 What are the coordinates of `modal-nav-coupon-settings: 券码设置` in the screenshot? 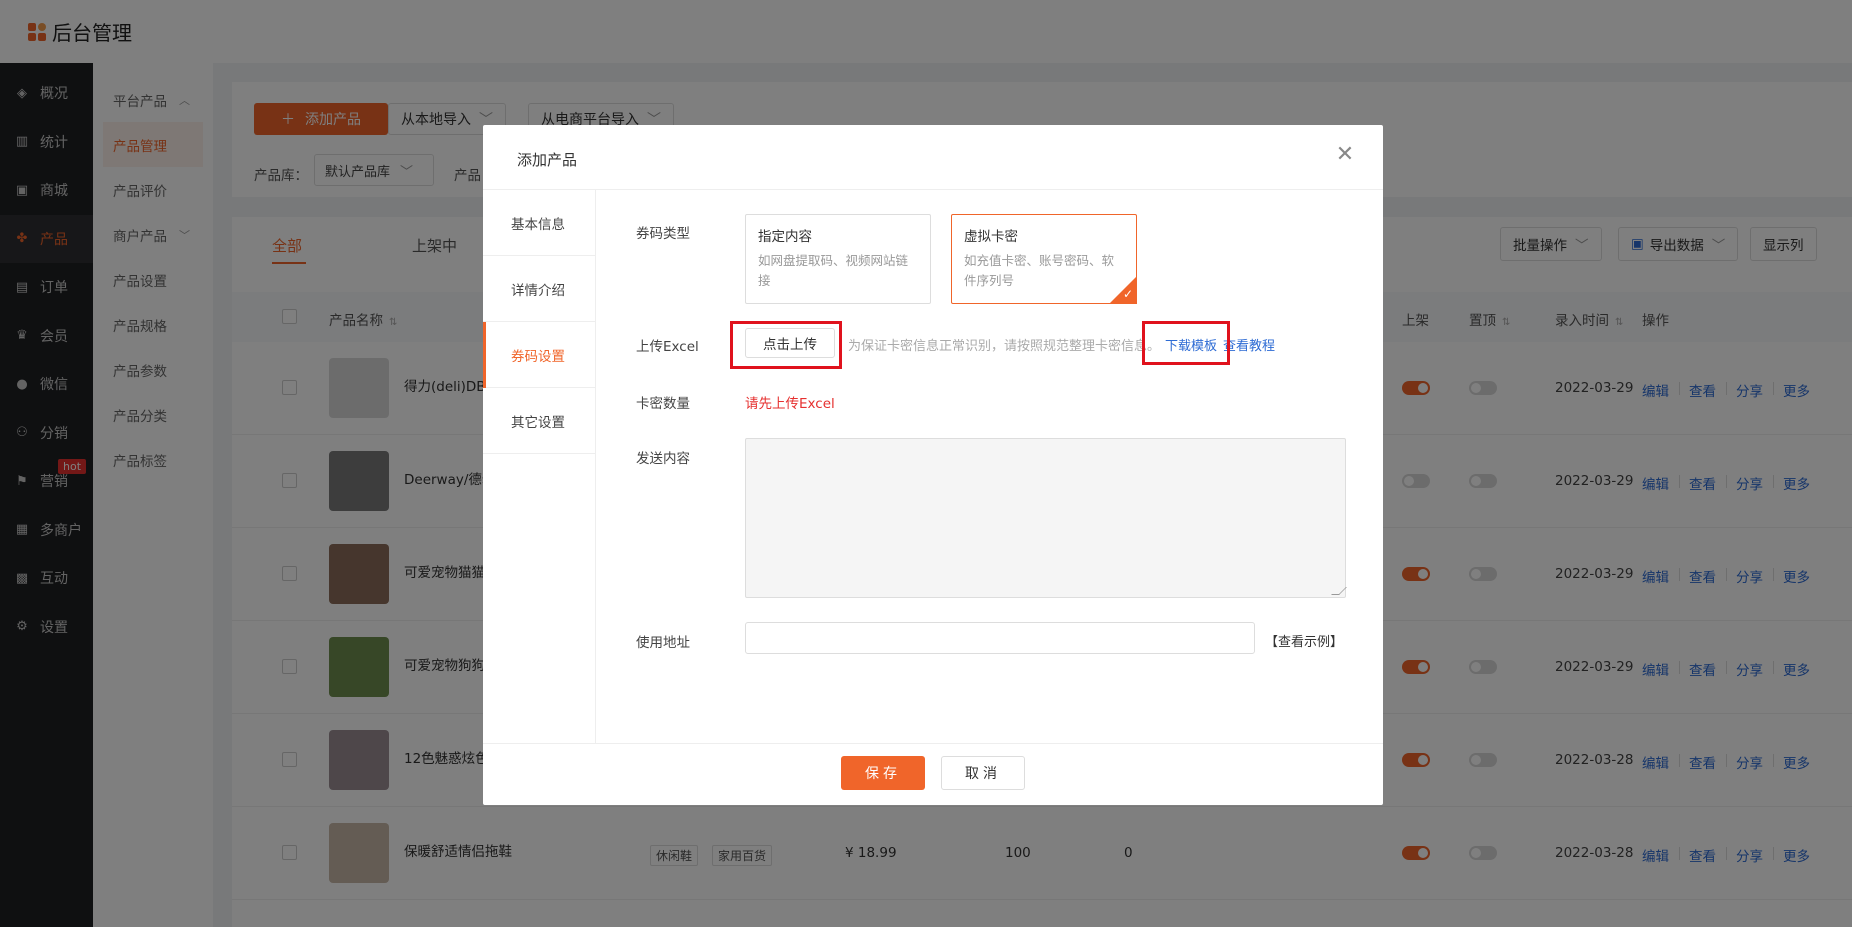 It's located at (539, 355).